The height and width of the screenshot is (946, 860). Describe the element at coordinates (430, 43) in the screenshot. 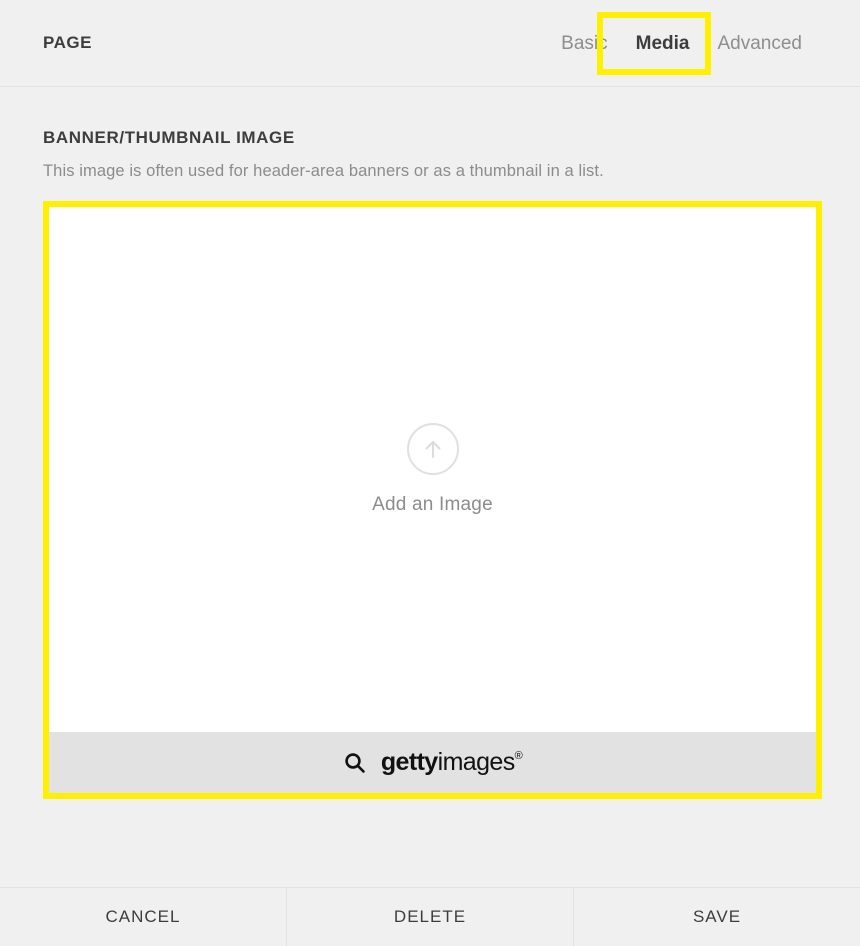

I see `panel-header: PAGE Basic Media Advanced` at that location.